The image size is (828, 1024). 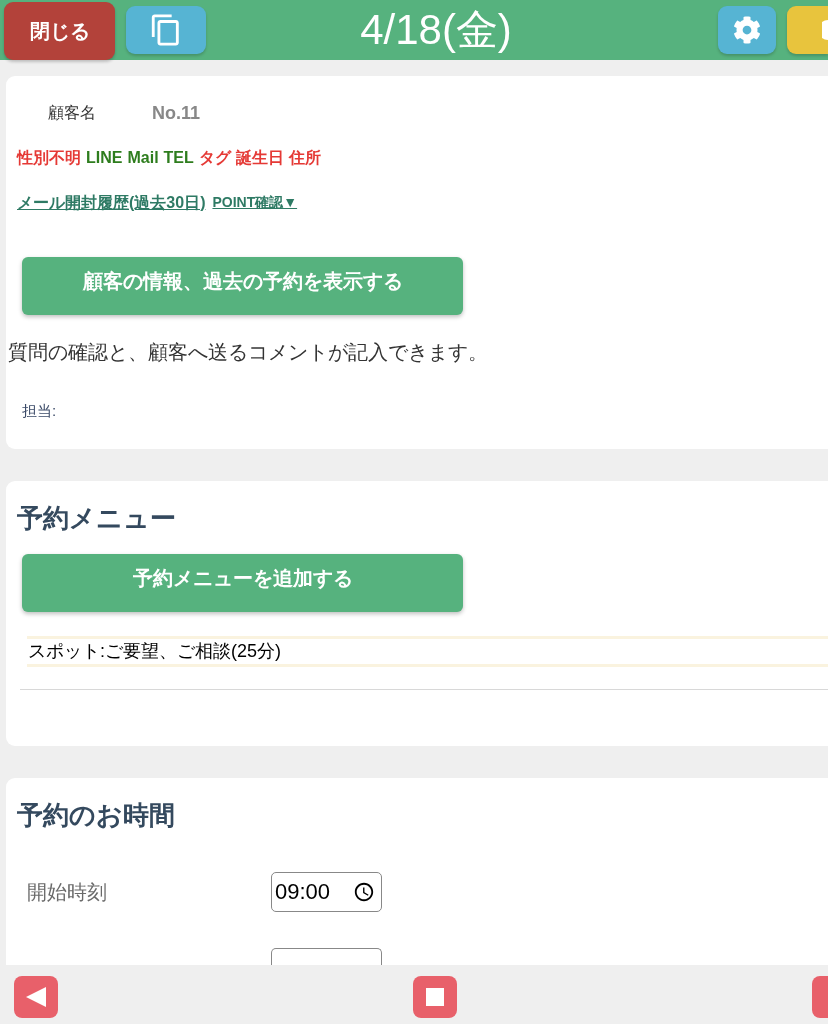 I want to click on add-menu-button: 予約メニューを追加する, so click(x=242, y=583).